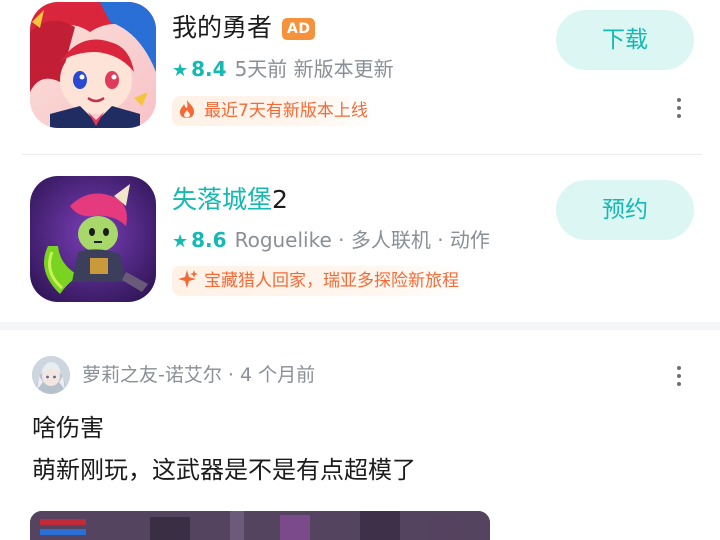 Image resolution: width=720 pixels, height=540 pixels. What do you see at coordinates (625, 40) in the screenshot?
I see `download-button: 下载` at bounding box center [625, 40].